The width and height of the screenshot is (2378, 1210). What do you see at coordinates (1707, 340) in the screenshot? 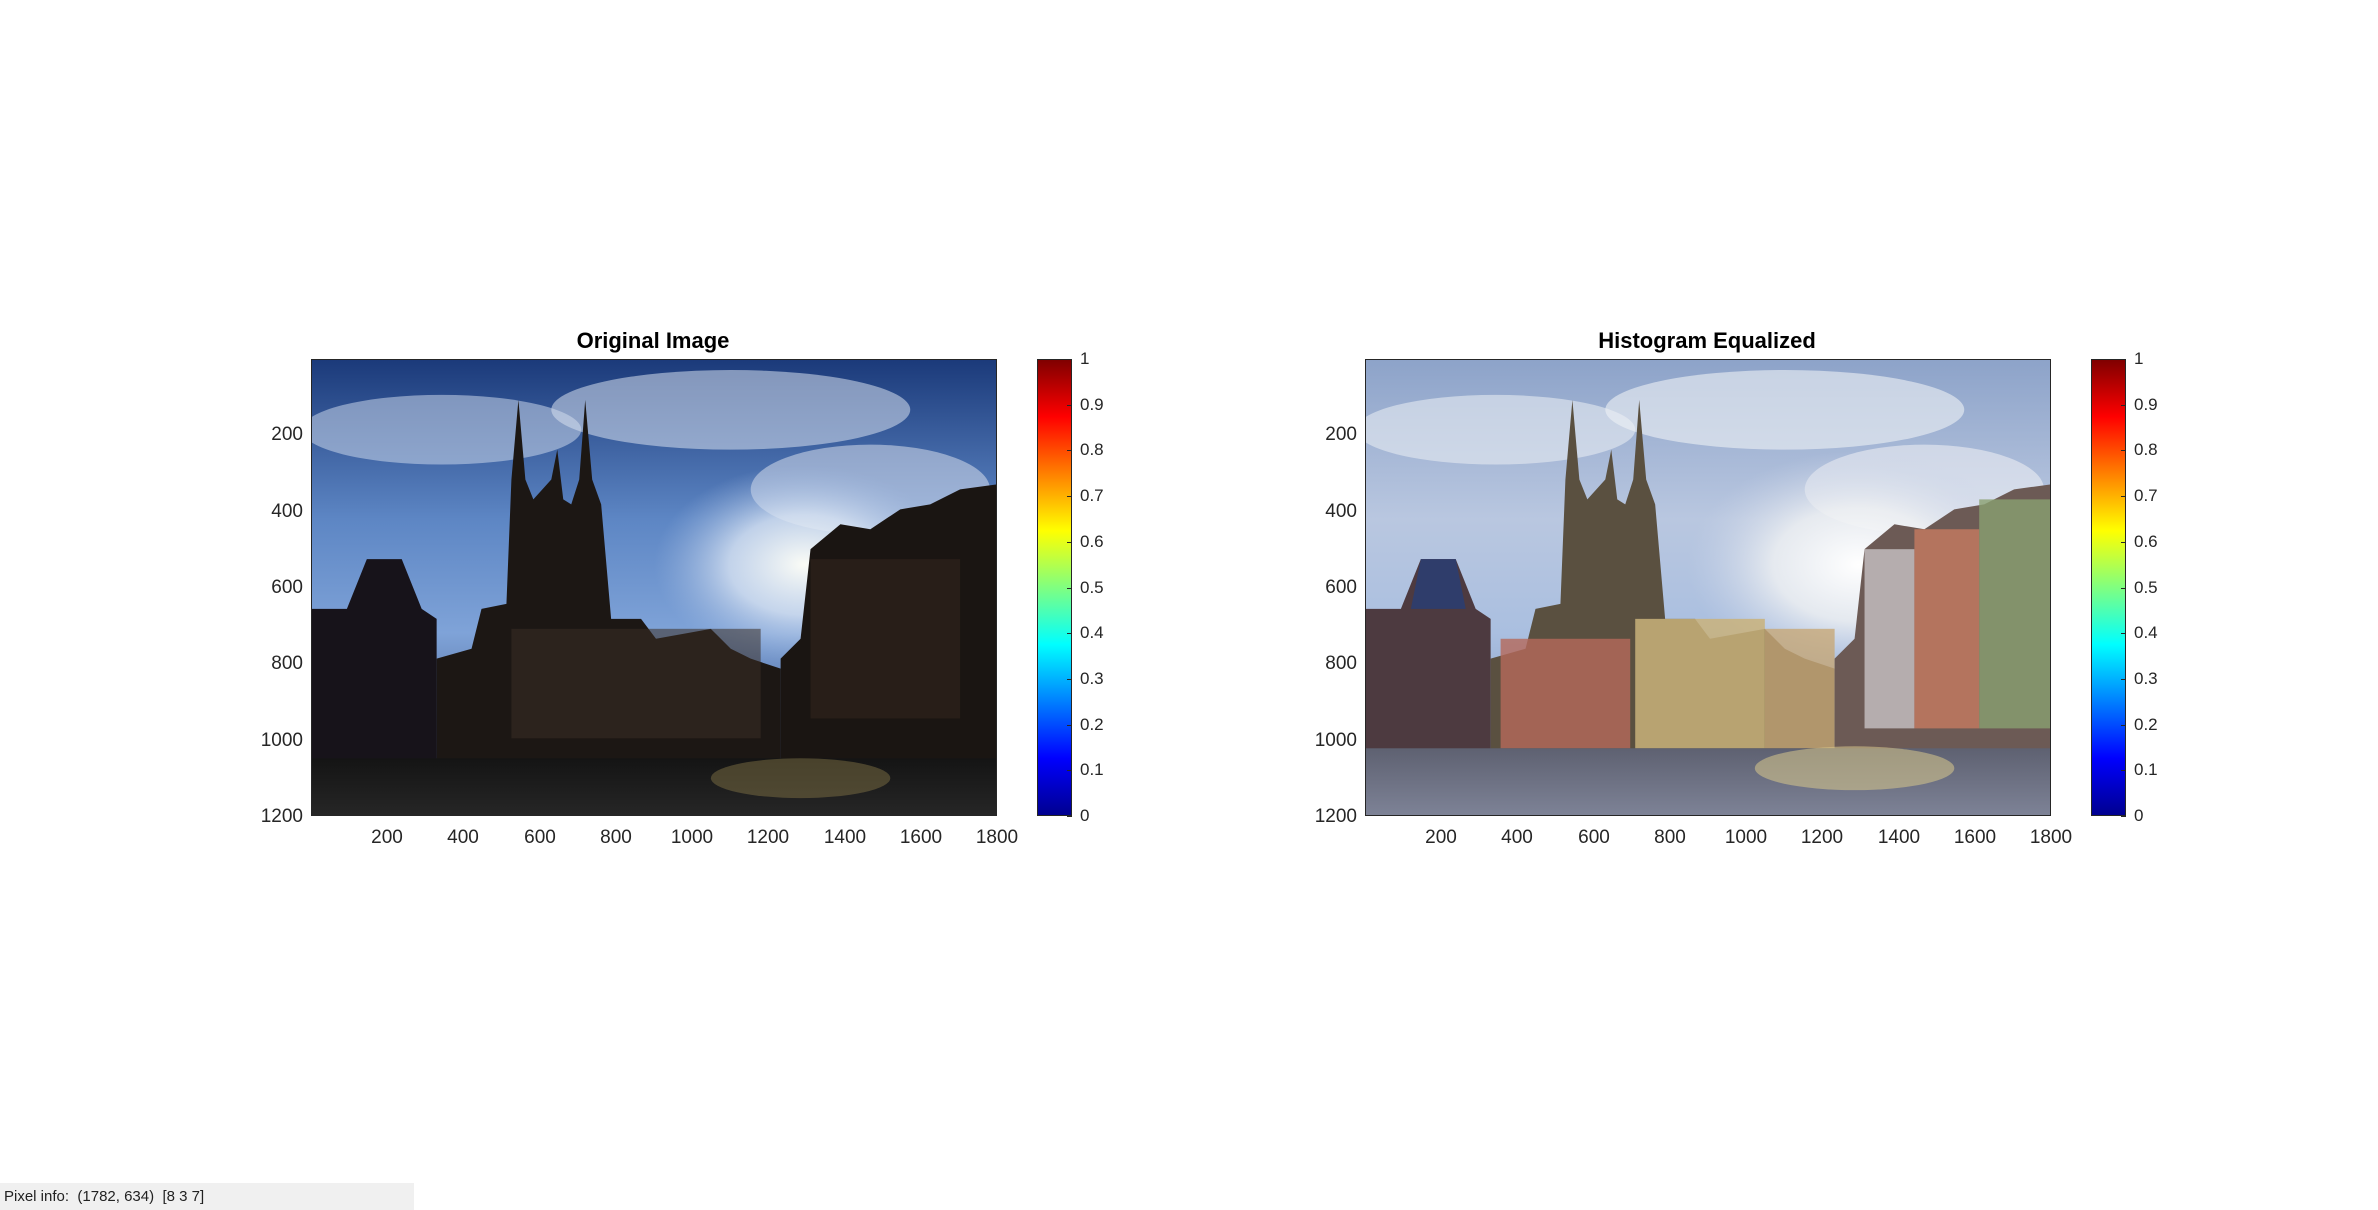
I see `panel-title-equalized: Histogram Equalized` at bounding box center [1707, 340].